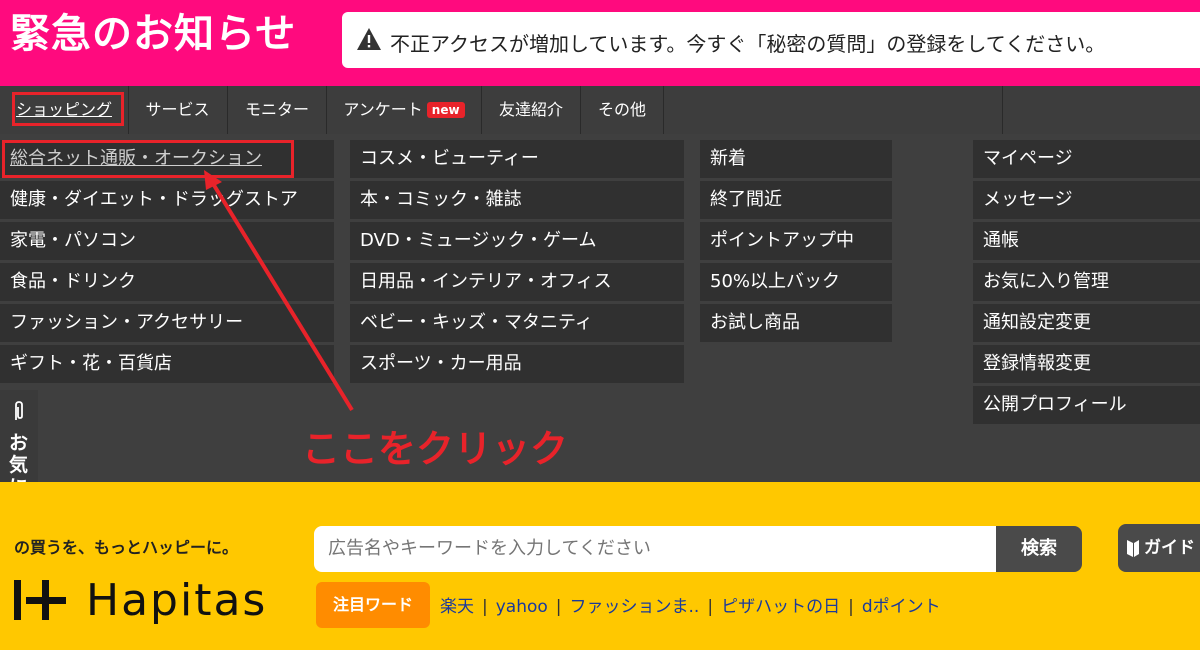 The height and width of the screenshot is (650, 1200). I want to click on menu-item-daily-goods: 日用品・インテリア・オフィス, so click(517, 282).